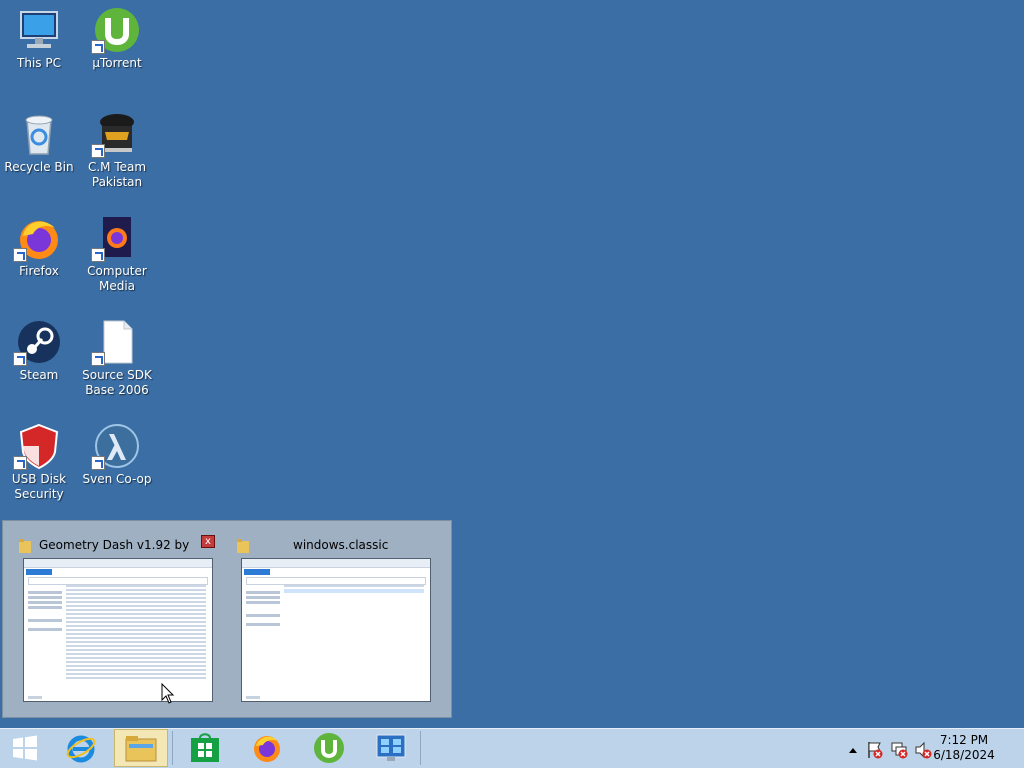 This screenshot has height=768, width=1024. I want to click on internet-explorer-icon, so click(81, 749).